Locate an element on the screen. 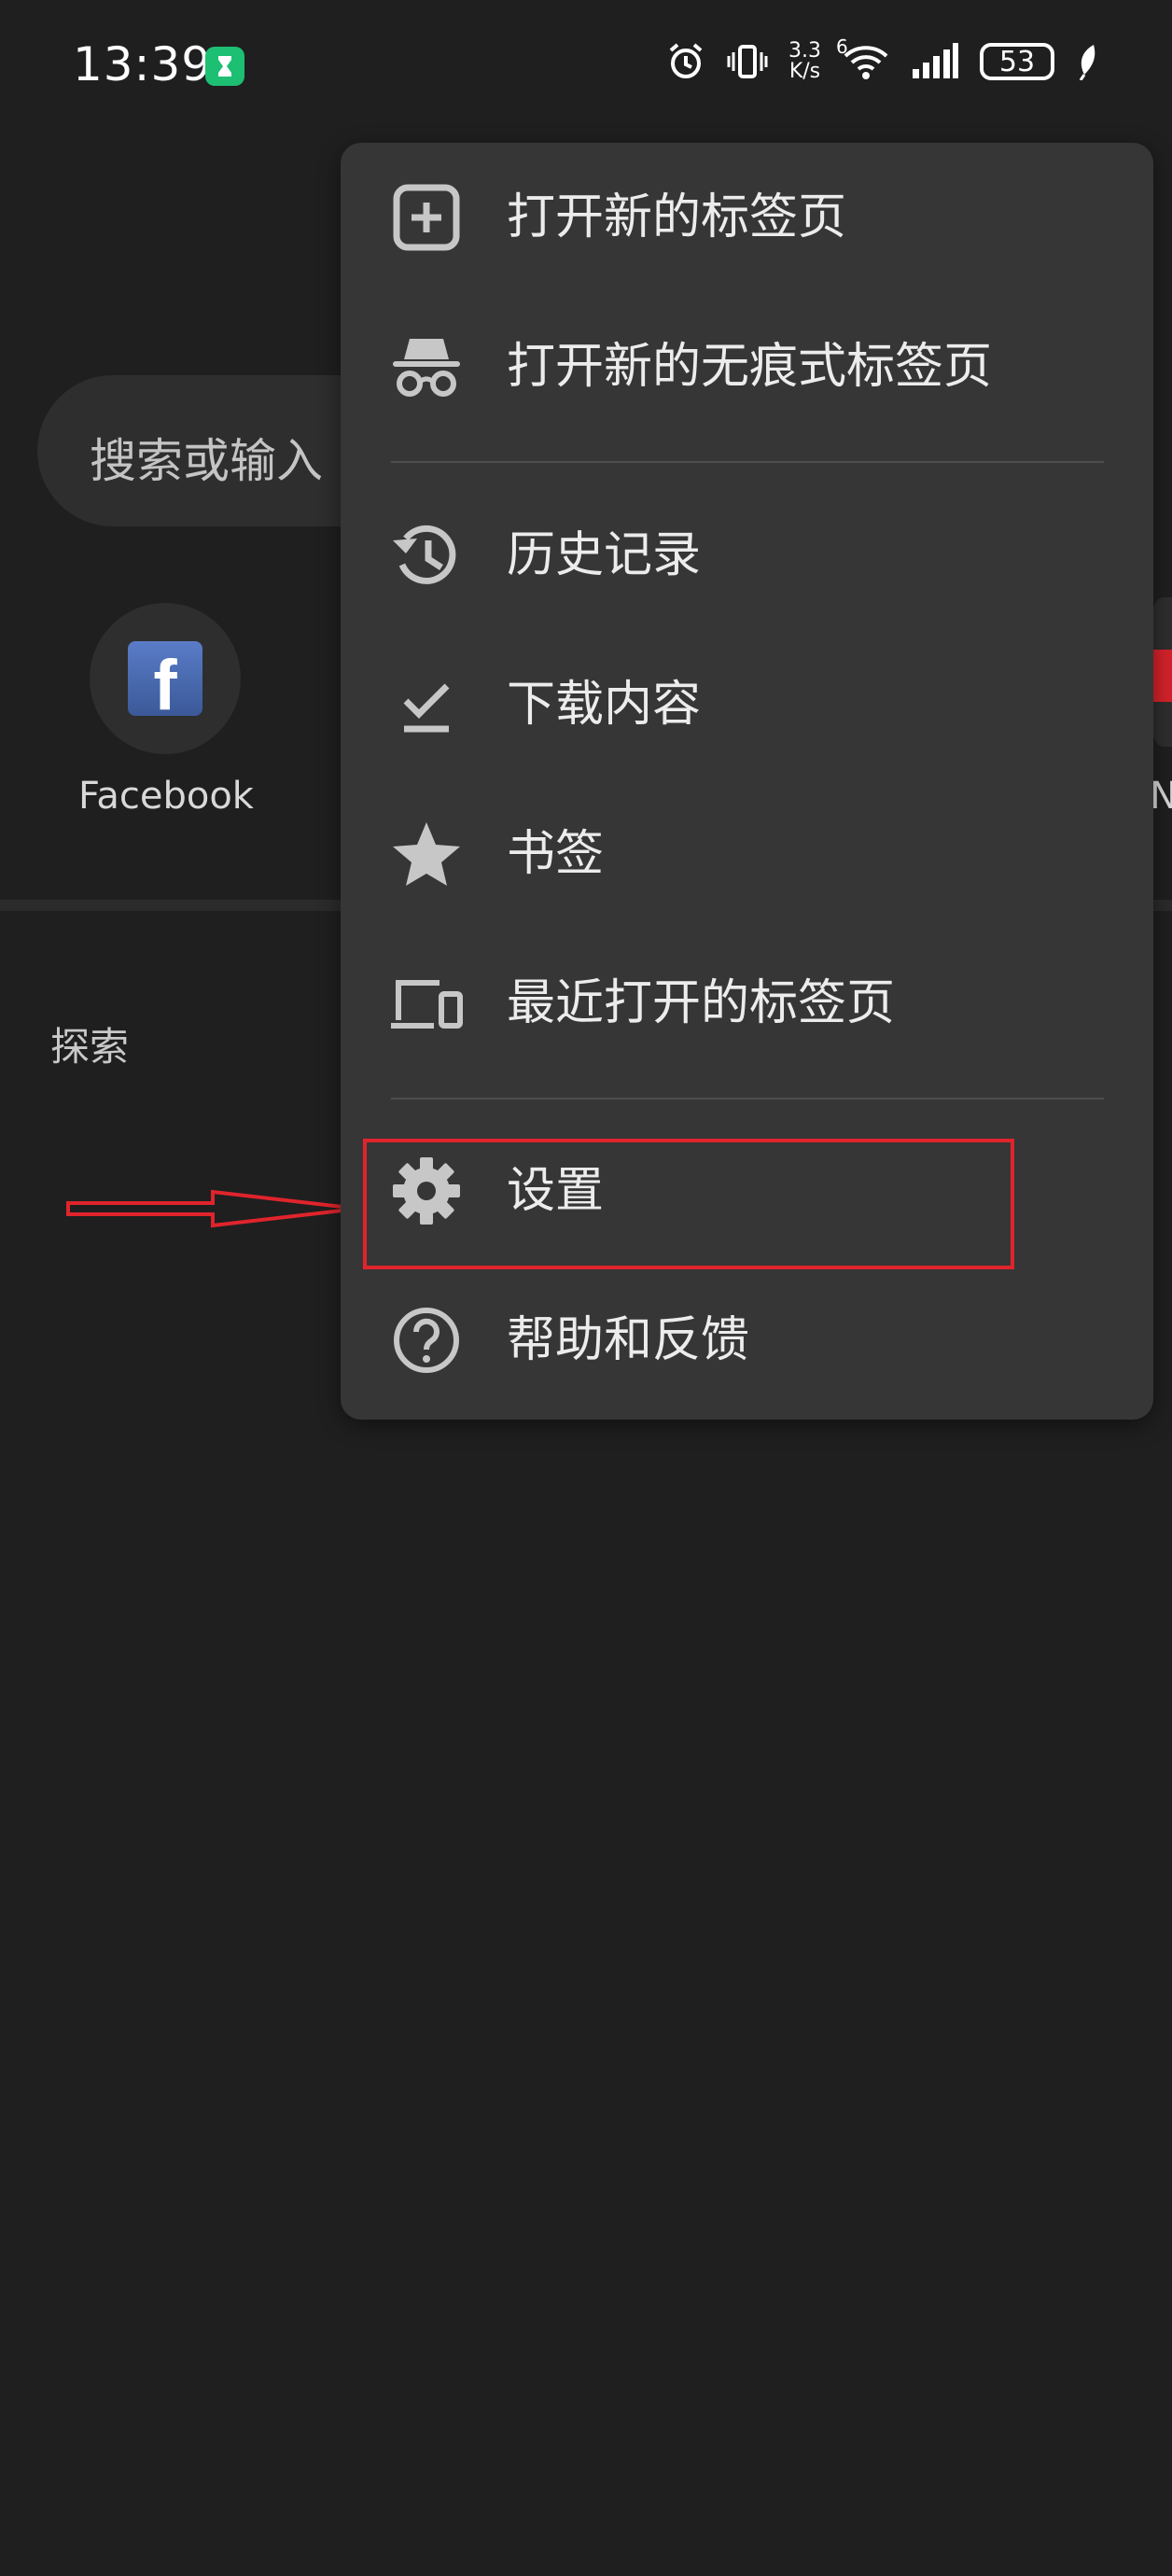 The width and height of the screenshot is (1172, 2576). menu-item-label: 下载内容 is located at coordinates (604, 705).